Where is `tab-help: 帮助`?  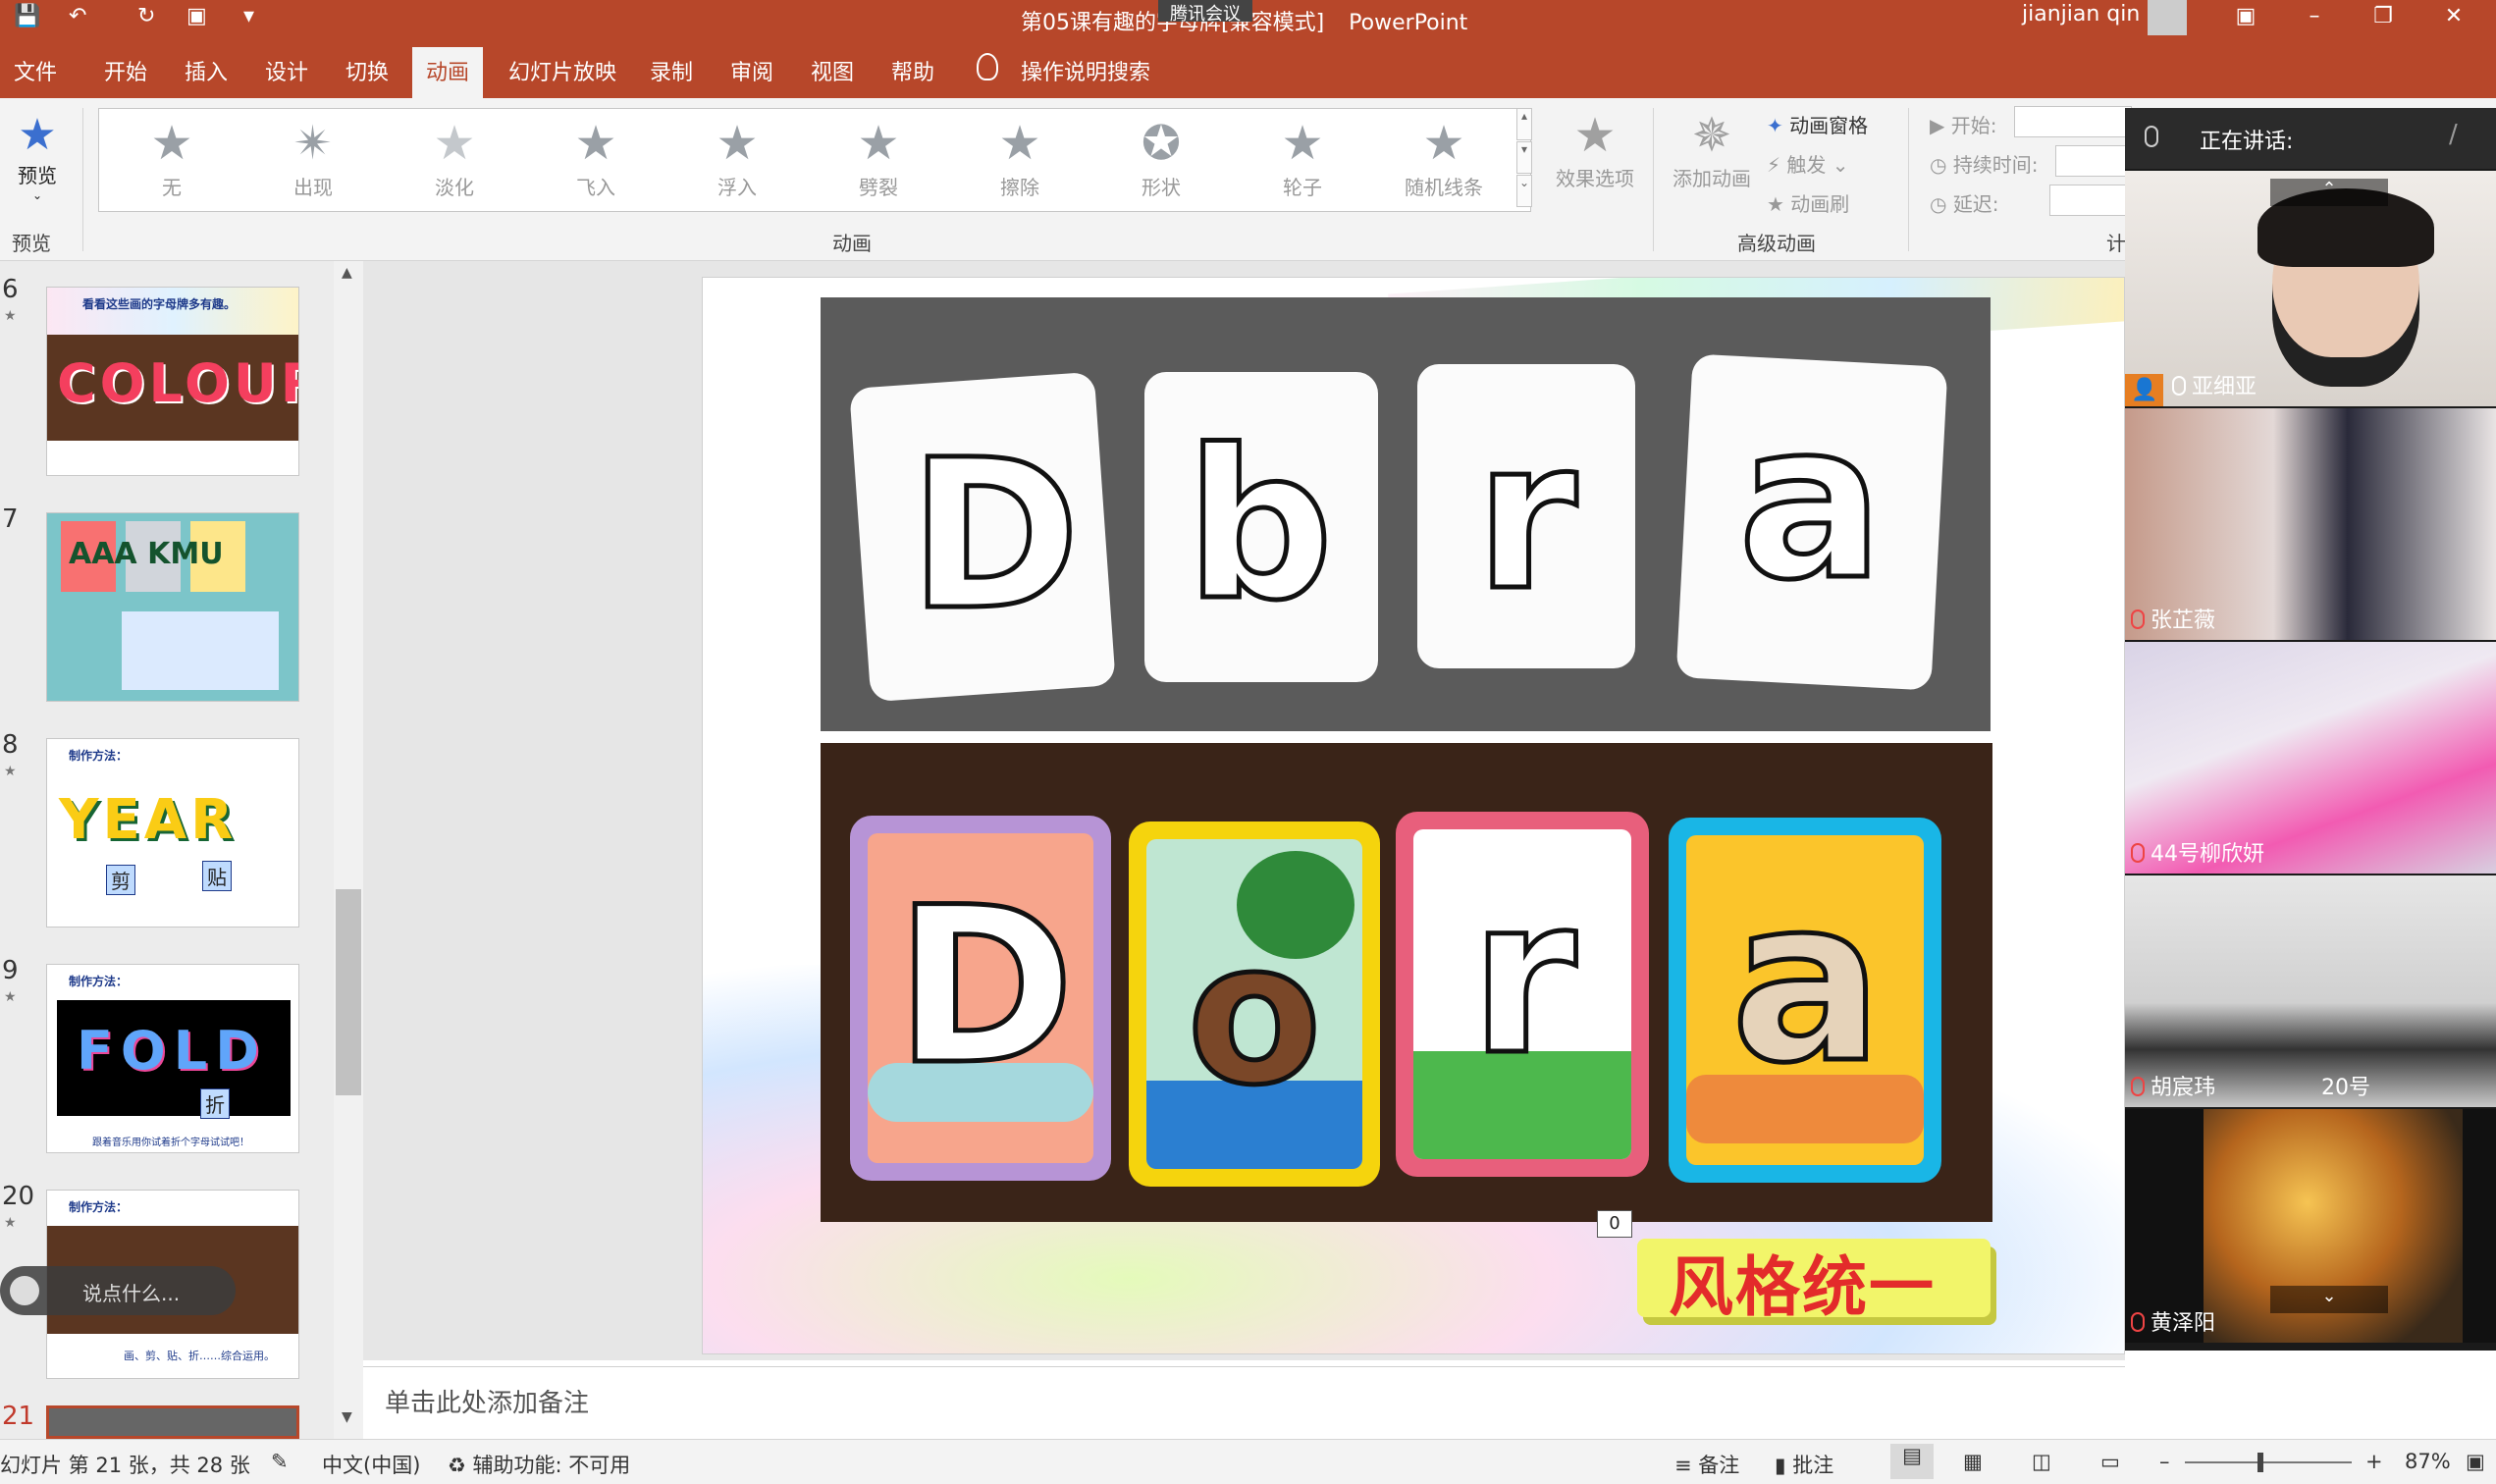 tab-help: 帮助 is located at coordinates (912, 70).